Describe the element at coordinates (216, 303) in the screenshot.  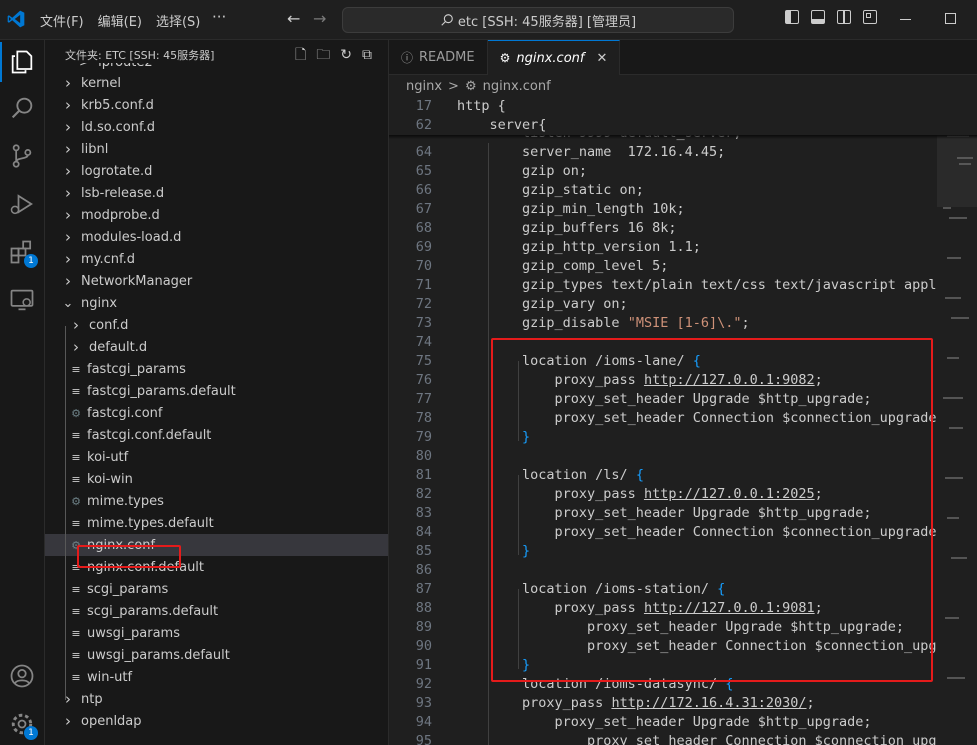
I see `tree-folder: ⌄ nginx` at that location.